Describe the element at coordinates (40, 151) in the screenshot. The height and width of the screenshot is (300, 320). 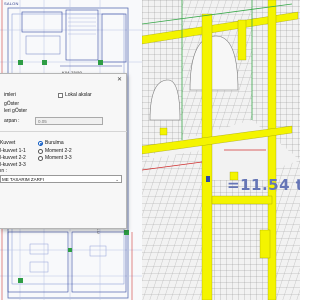
I see `radio-moment22-indicator` at that location.